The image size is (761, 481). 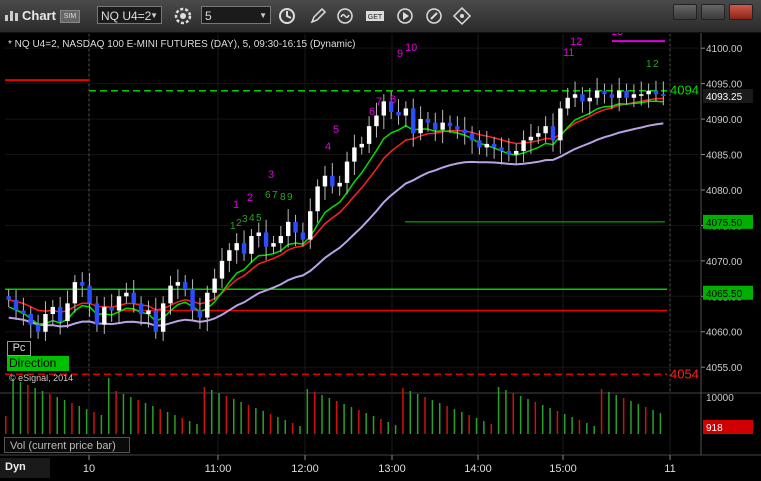 What do you see at coordinates (724, 333) in the screenshot?
I see `price-tick-label: 4060.00` at bounding box center [724, 333].